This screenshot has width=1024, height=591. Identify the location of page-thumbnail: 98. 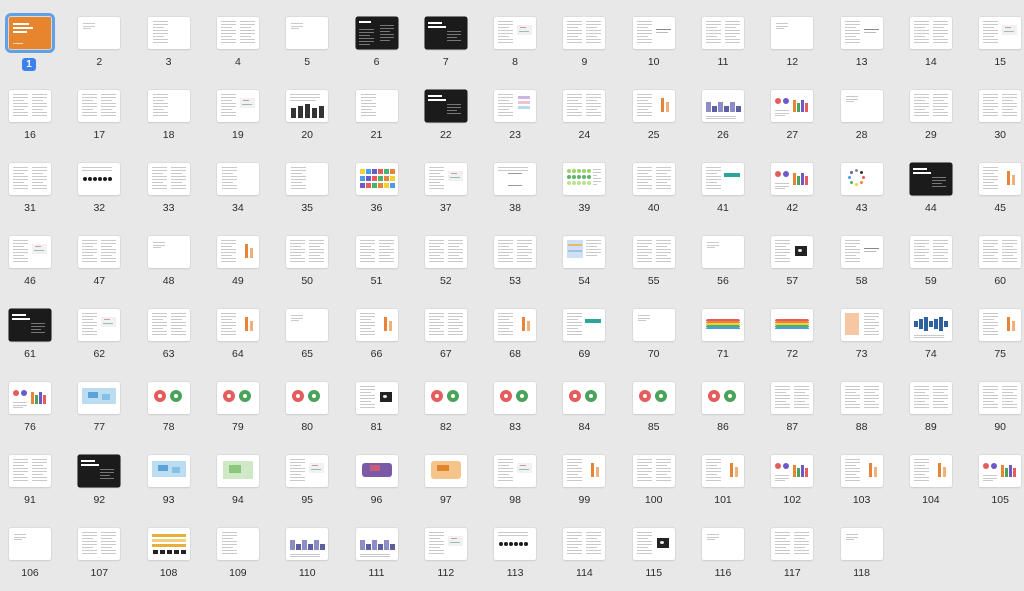
(516, 486).